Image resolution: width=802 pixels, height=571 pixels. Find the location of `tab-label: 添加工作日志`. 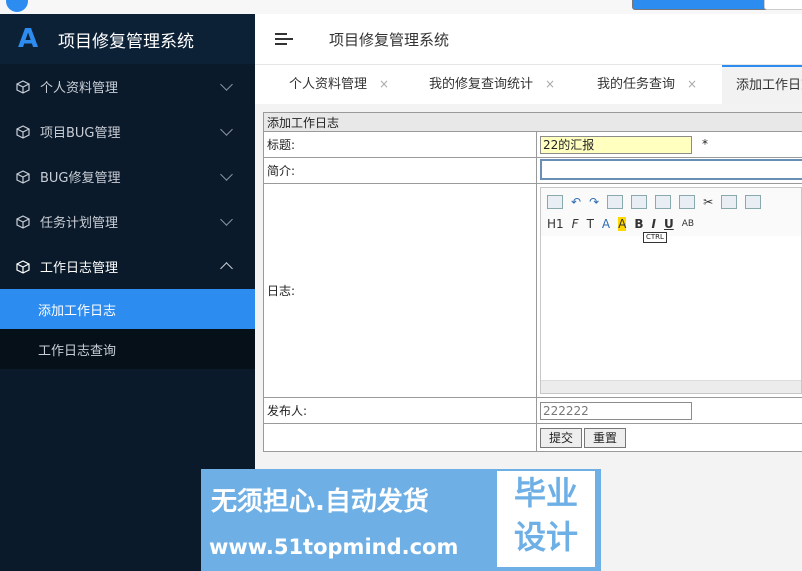

tab-label: 添加工作日志 is located at coordinates (769, 85).